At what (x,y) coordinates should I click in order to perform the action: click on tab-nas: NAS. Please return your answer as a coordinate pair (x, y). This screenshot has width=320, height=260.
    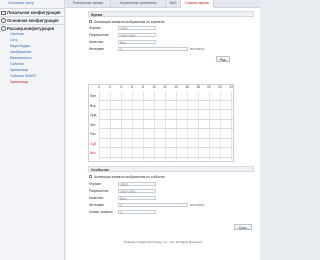
    Looking at the image, I should click on (173, 3).